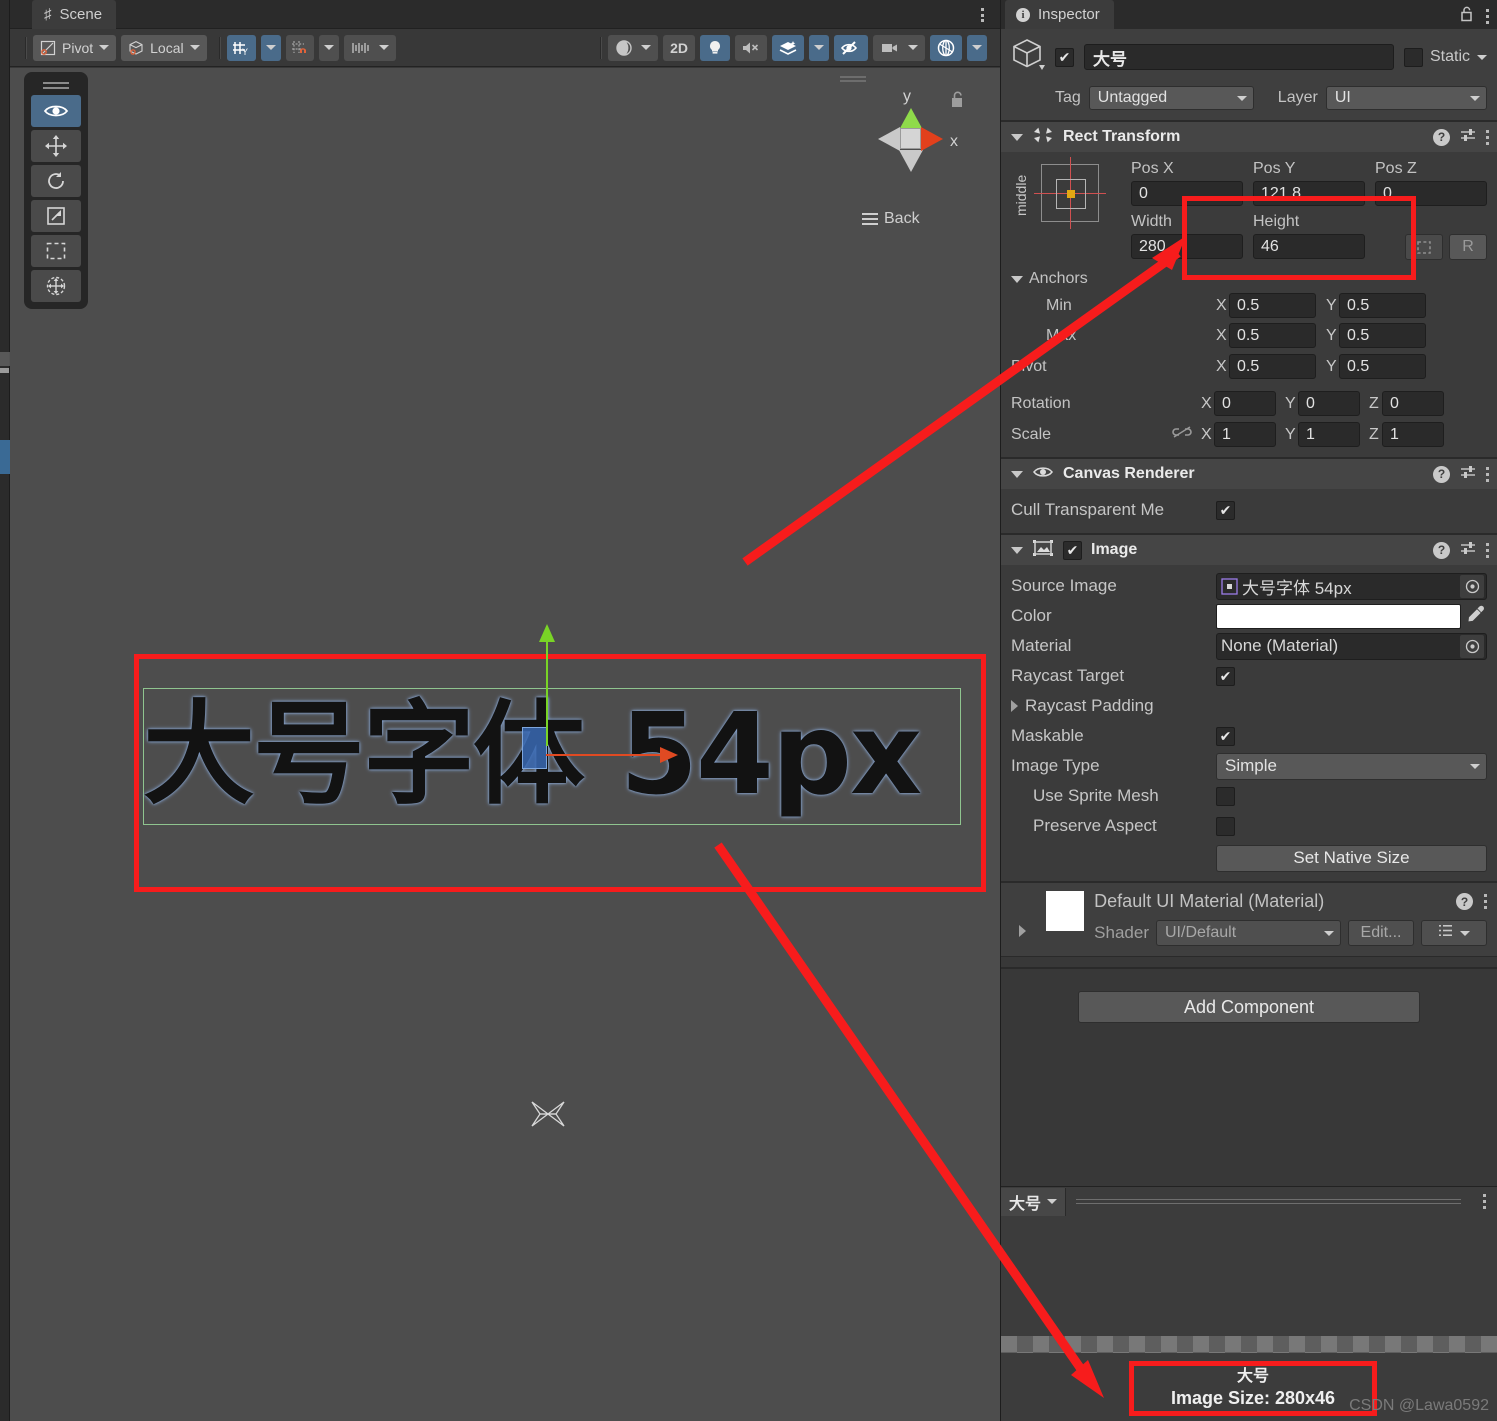 This screenshot has height=1421, width=1497. I want to click on static-checkbox, so click(1413, 57).